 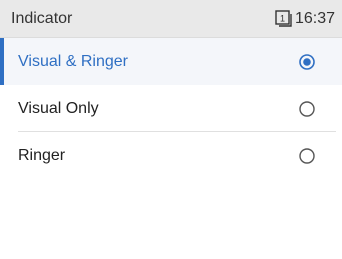 I want to click on option-label: Visual & Ringer, so click(x=73, y=61).